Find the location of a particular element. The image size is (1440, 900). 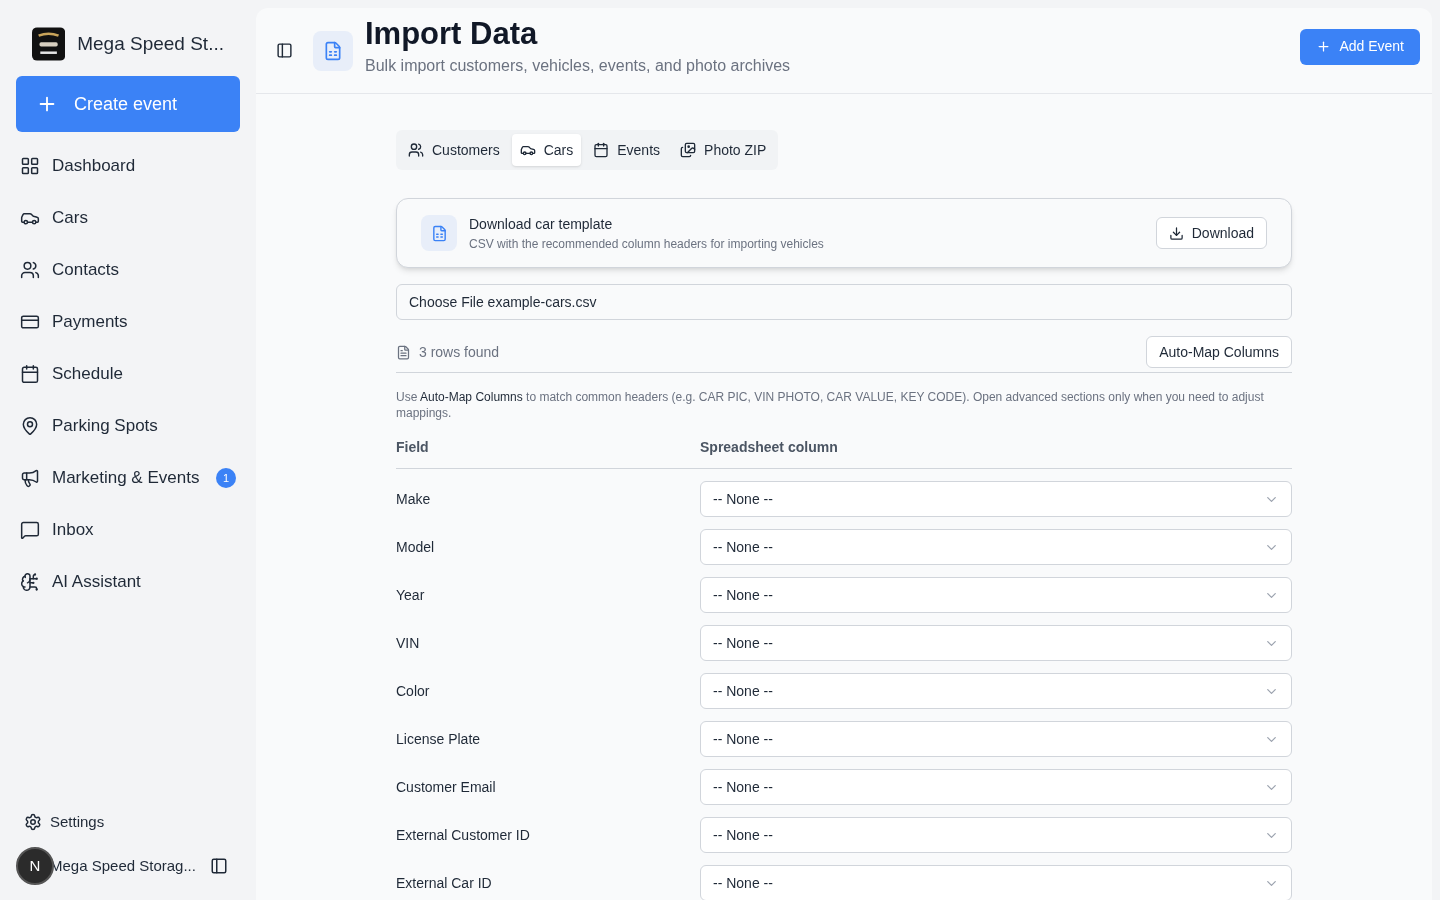

nav-item: Contacts is located at coordinates (128, 270).